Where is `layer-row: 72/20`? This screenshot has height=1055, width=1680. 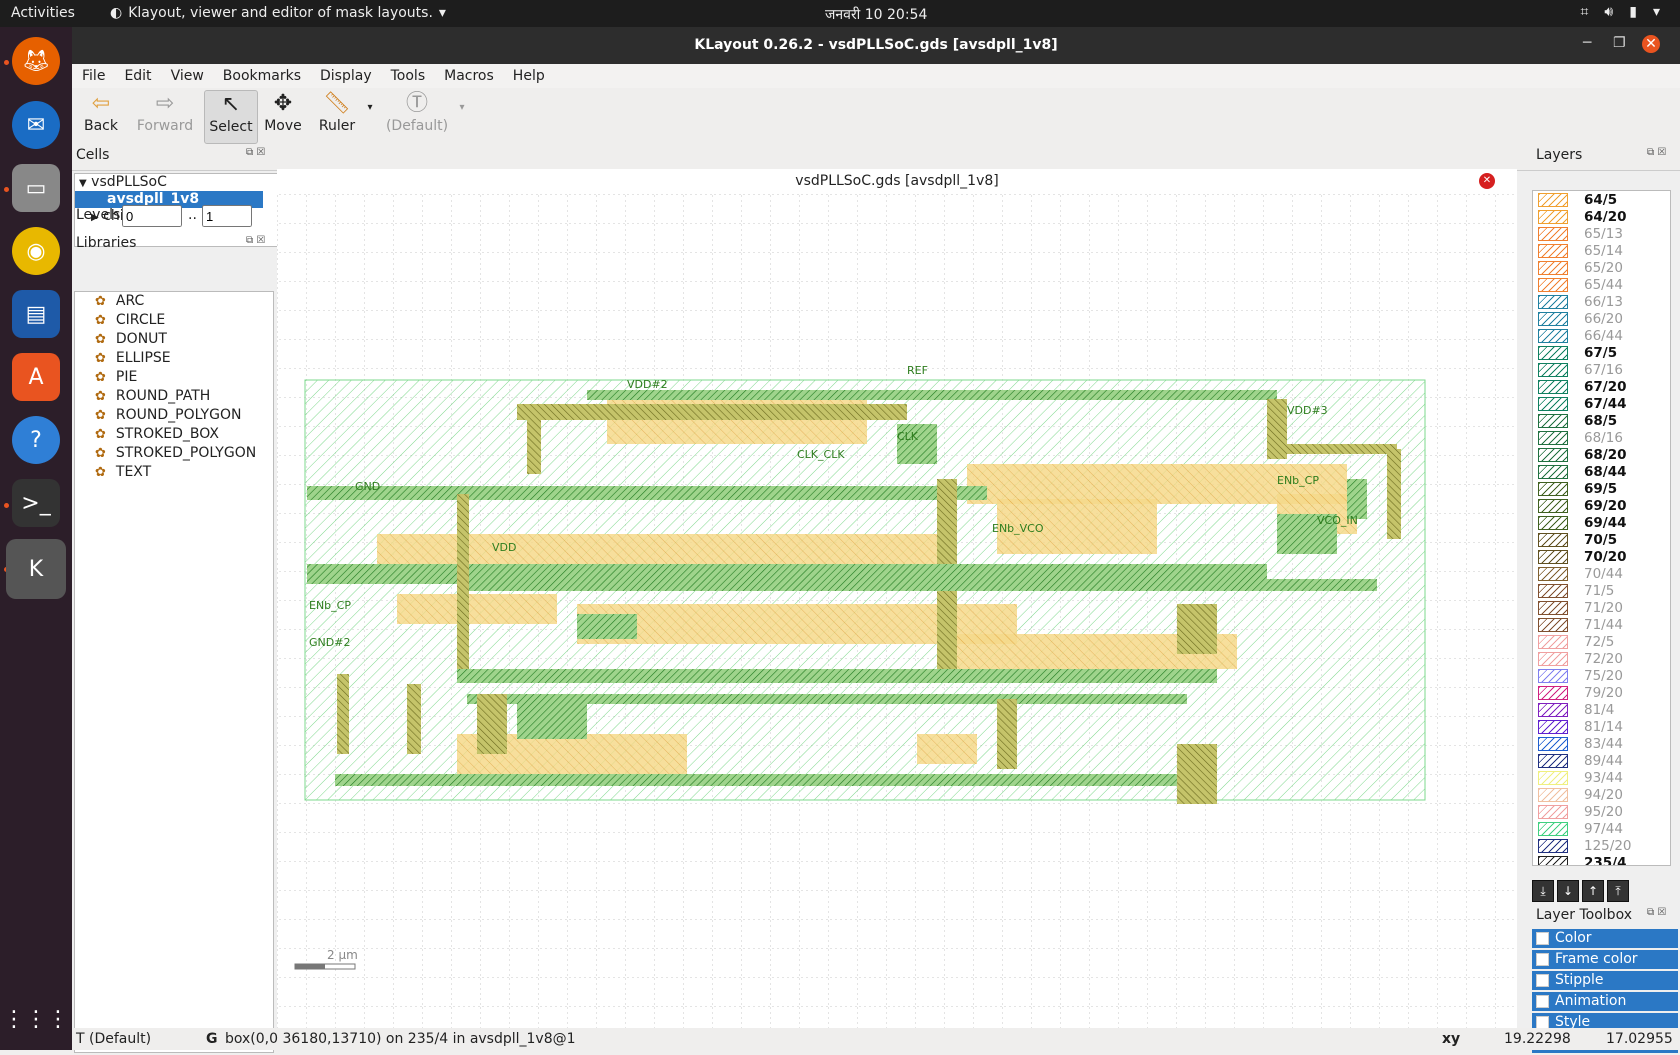 layer-row: 72/20 is located at coordinates (1601, 658).